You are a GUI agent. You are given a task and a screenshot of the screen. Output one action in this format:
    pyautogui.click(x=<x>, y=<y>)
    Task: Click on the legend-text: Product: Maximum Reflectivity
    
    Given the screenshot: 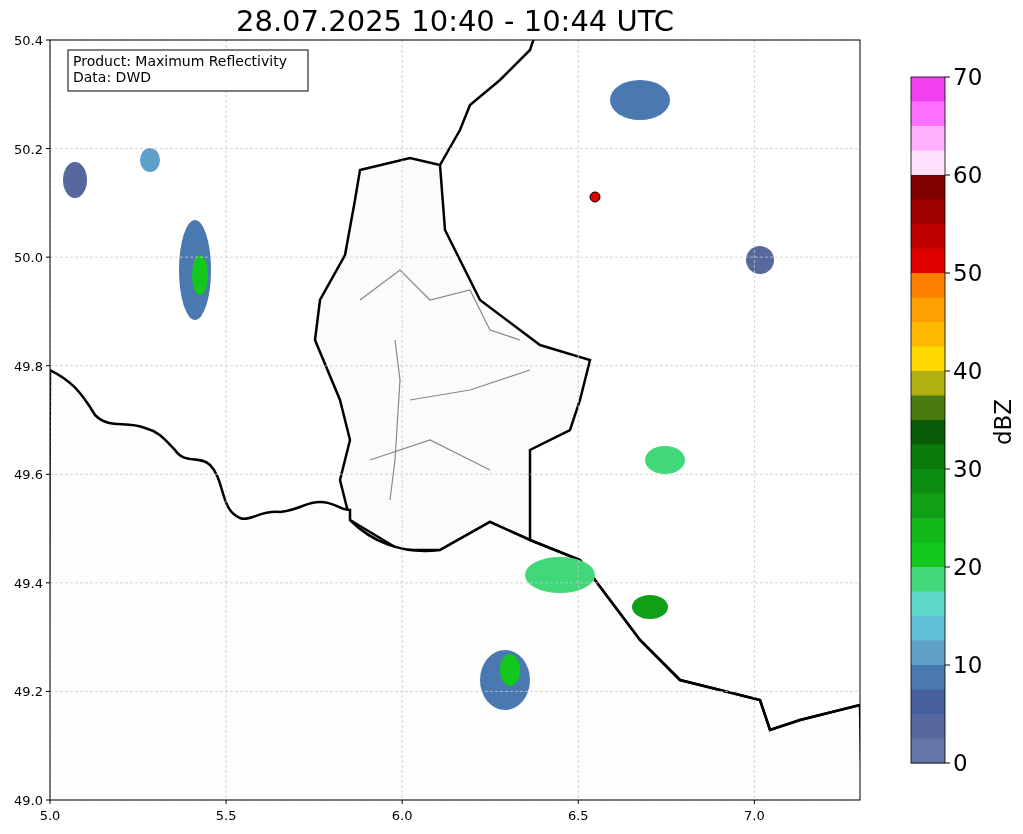 What is the action you would take?
    pyautogui.click(x=180, y=61)
    